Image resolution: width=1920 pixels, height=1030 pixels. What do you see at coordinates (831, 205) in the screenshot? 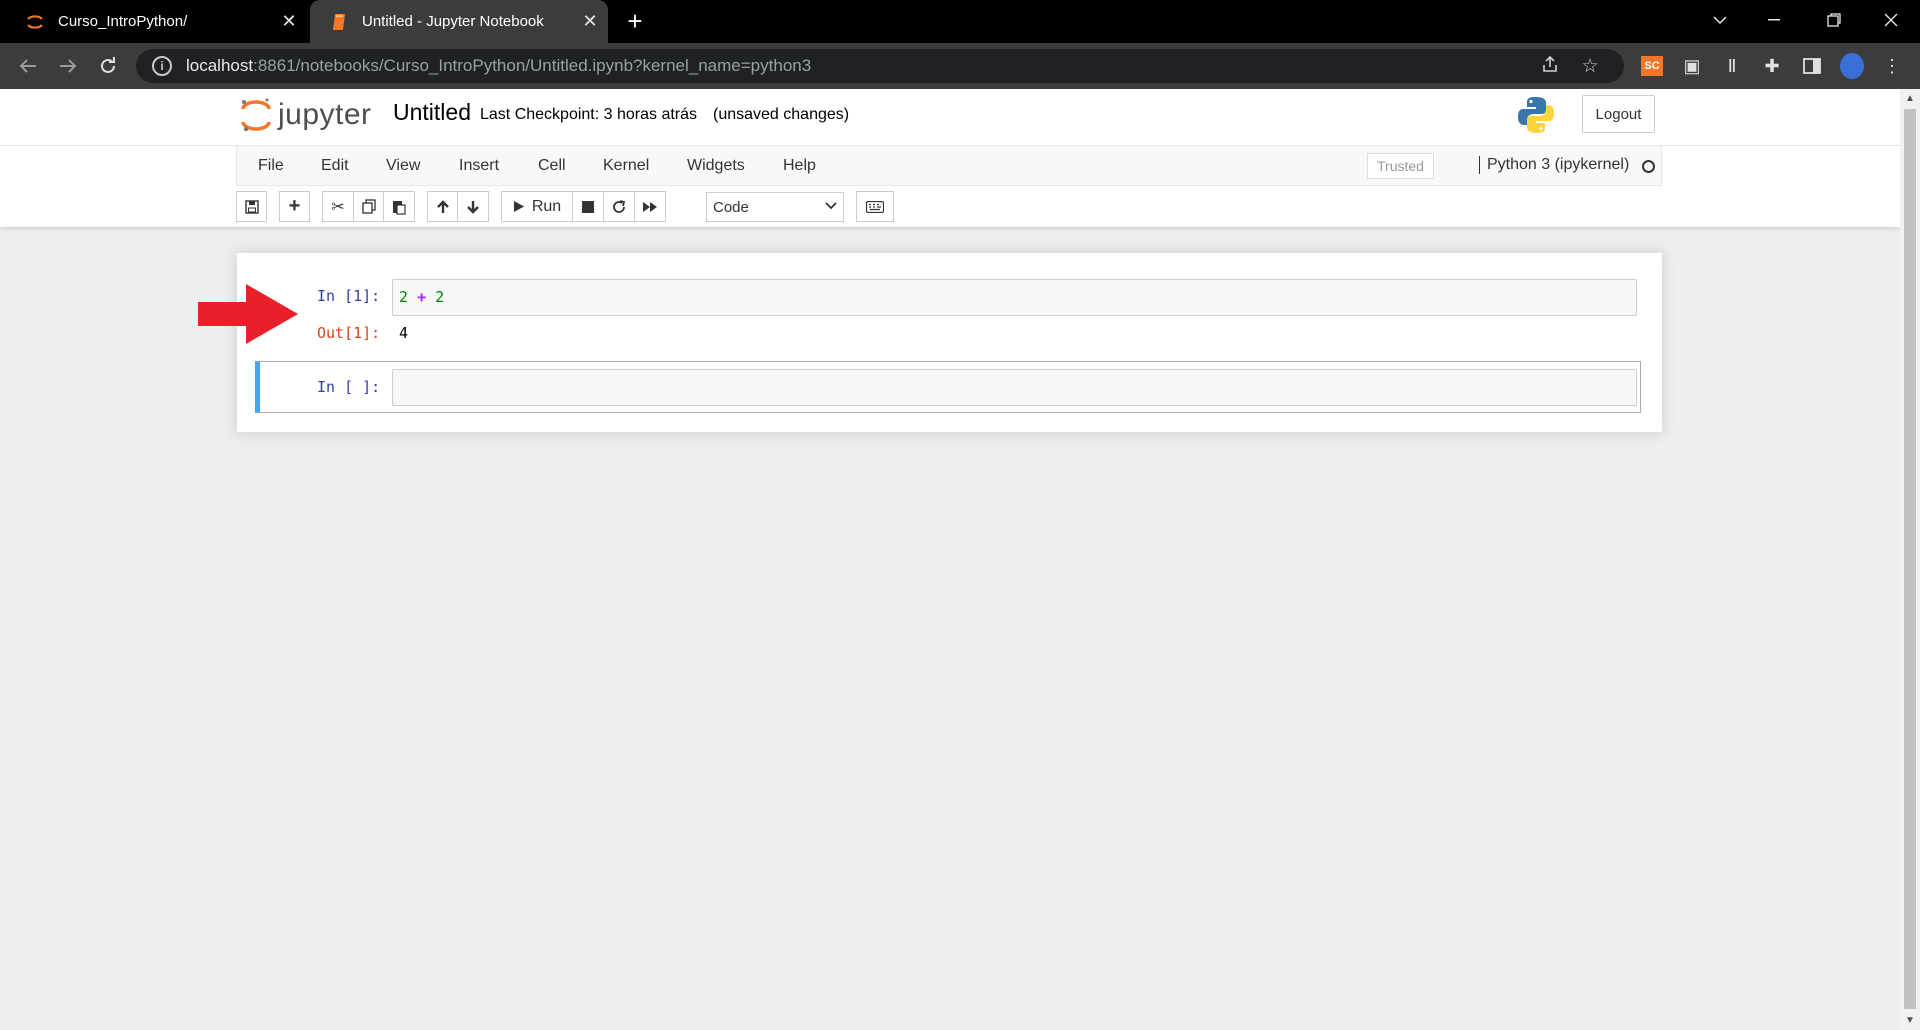
I see `chevron-down-icon` at bounding box center [831, 205].